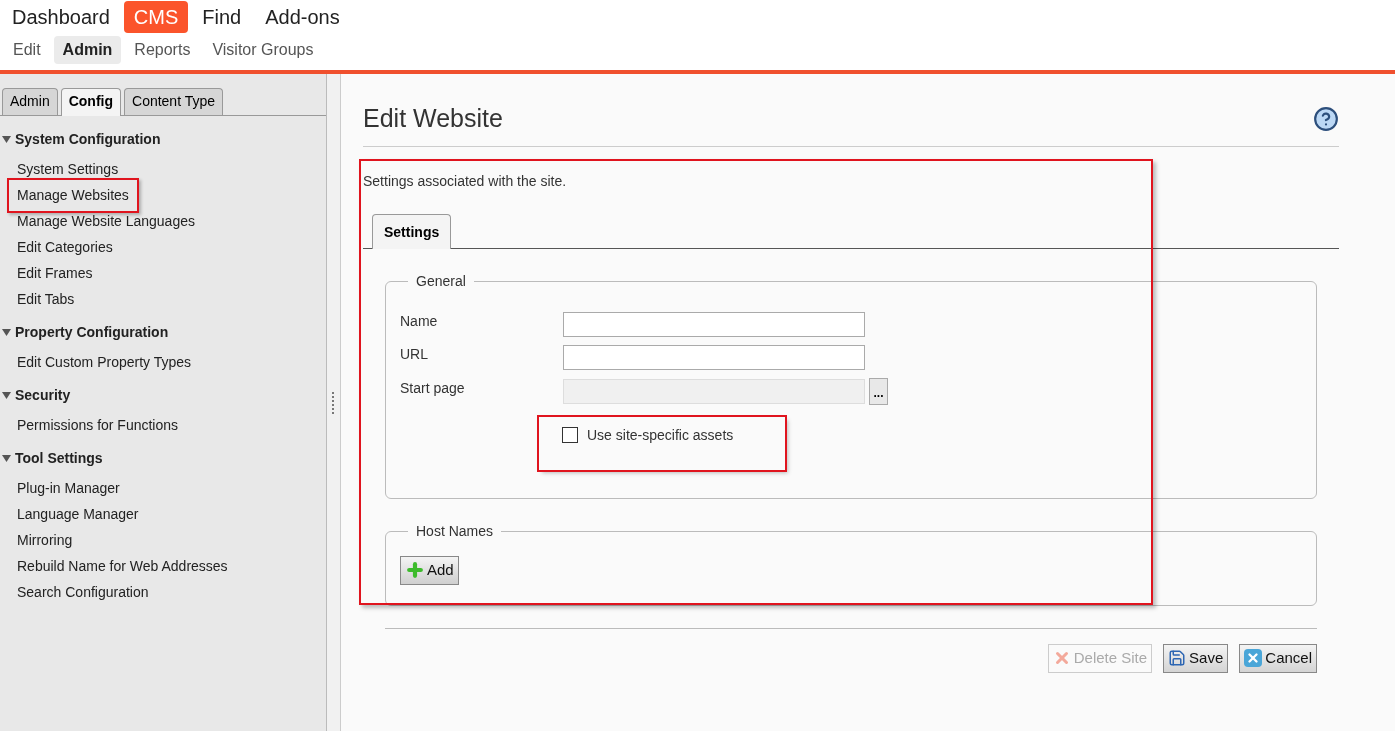 Image resolution: width=1395 pixels, height=731 pixels. Describe the element at coordinates (419, 321) in the screenshot. I see `field-label: Name` at that location.